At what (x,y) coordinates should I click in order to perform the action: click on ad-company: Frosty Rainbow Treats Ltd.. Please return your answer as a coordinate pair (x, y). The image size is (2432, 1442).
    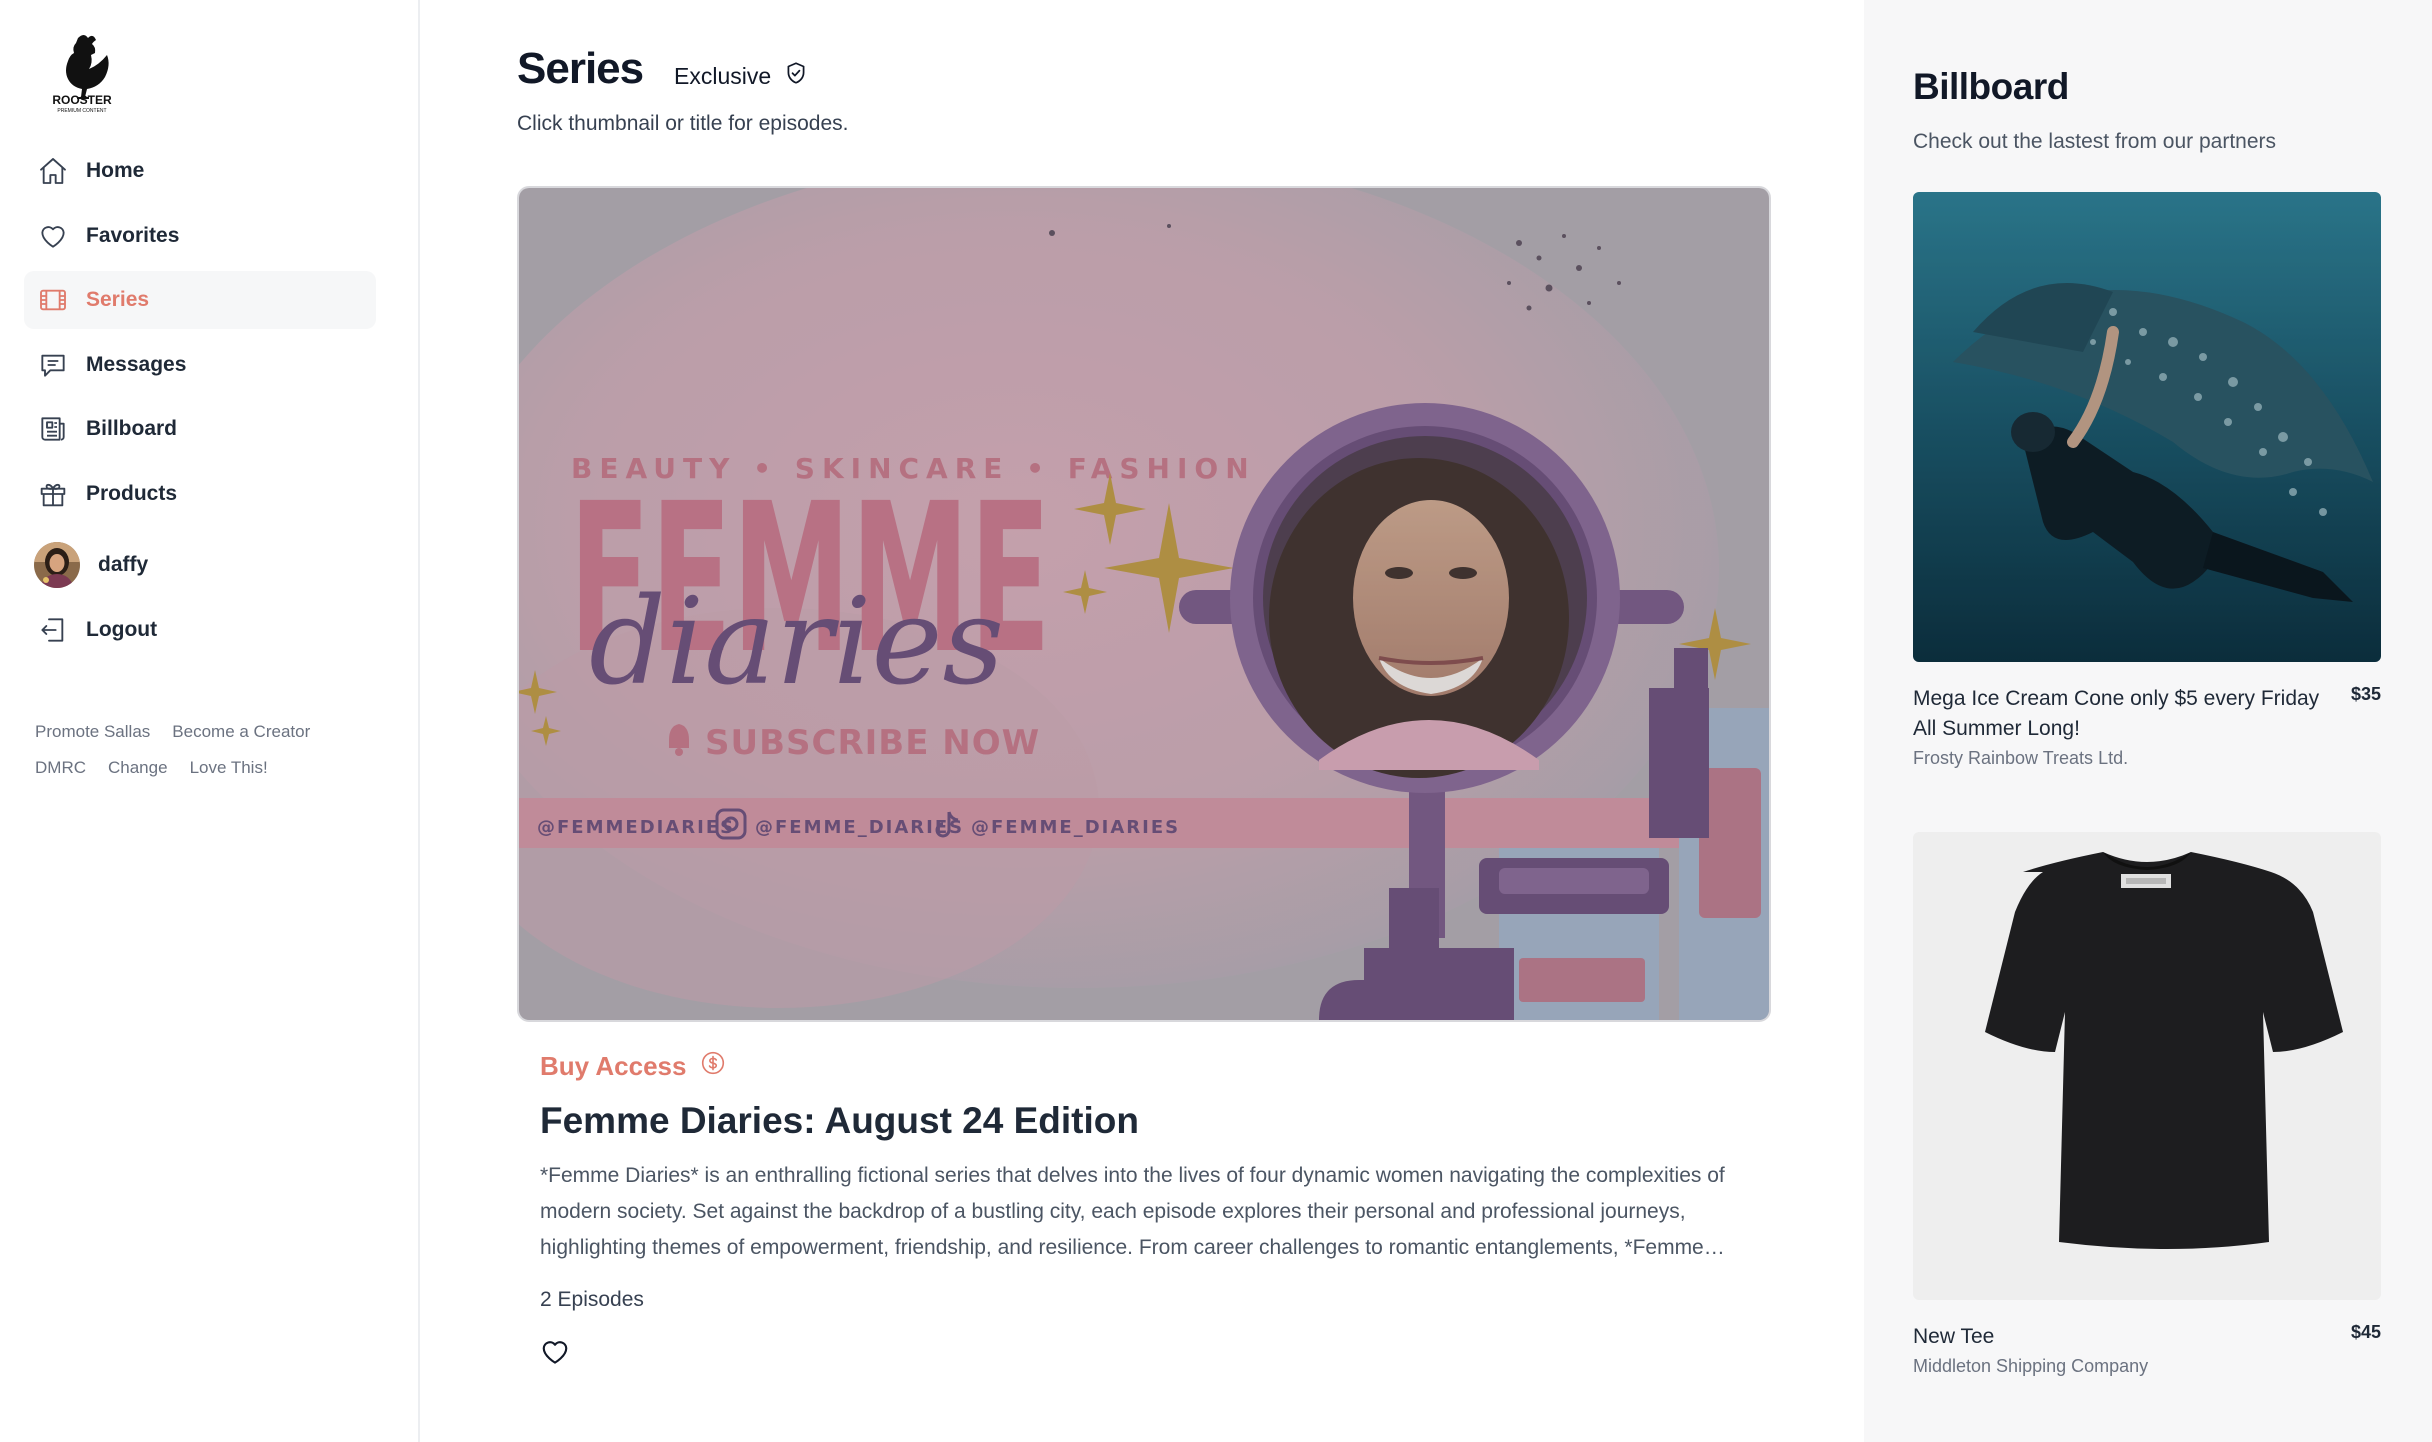
    Looking at the image, I should click on (2021, 758).